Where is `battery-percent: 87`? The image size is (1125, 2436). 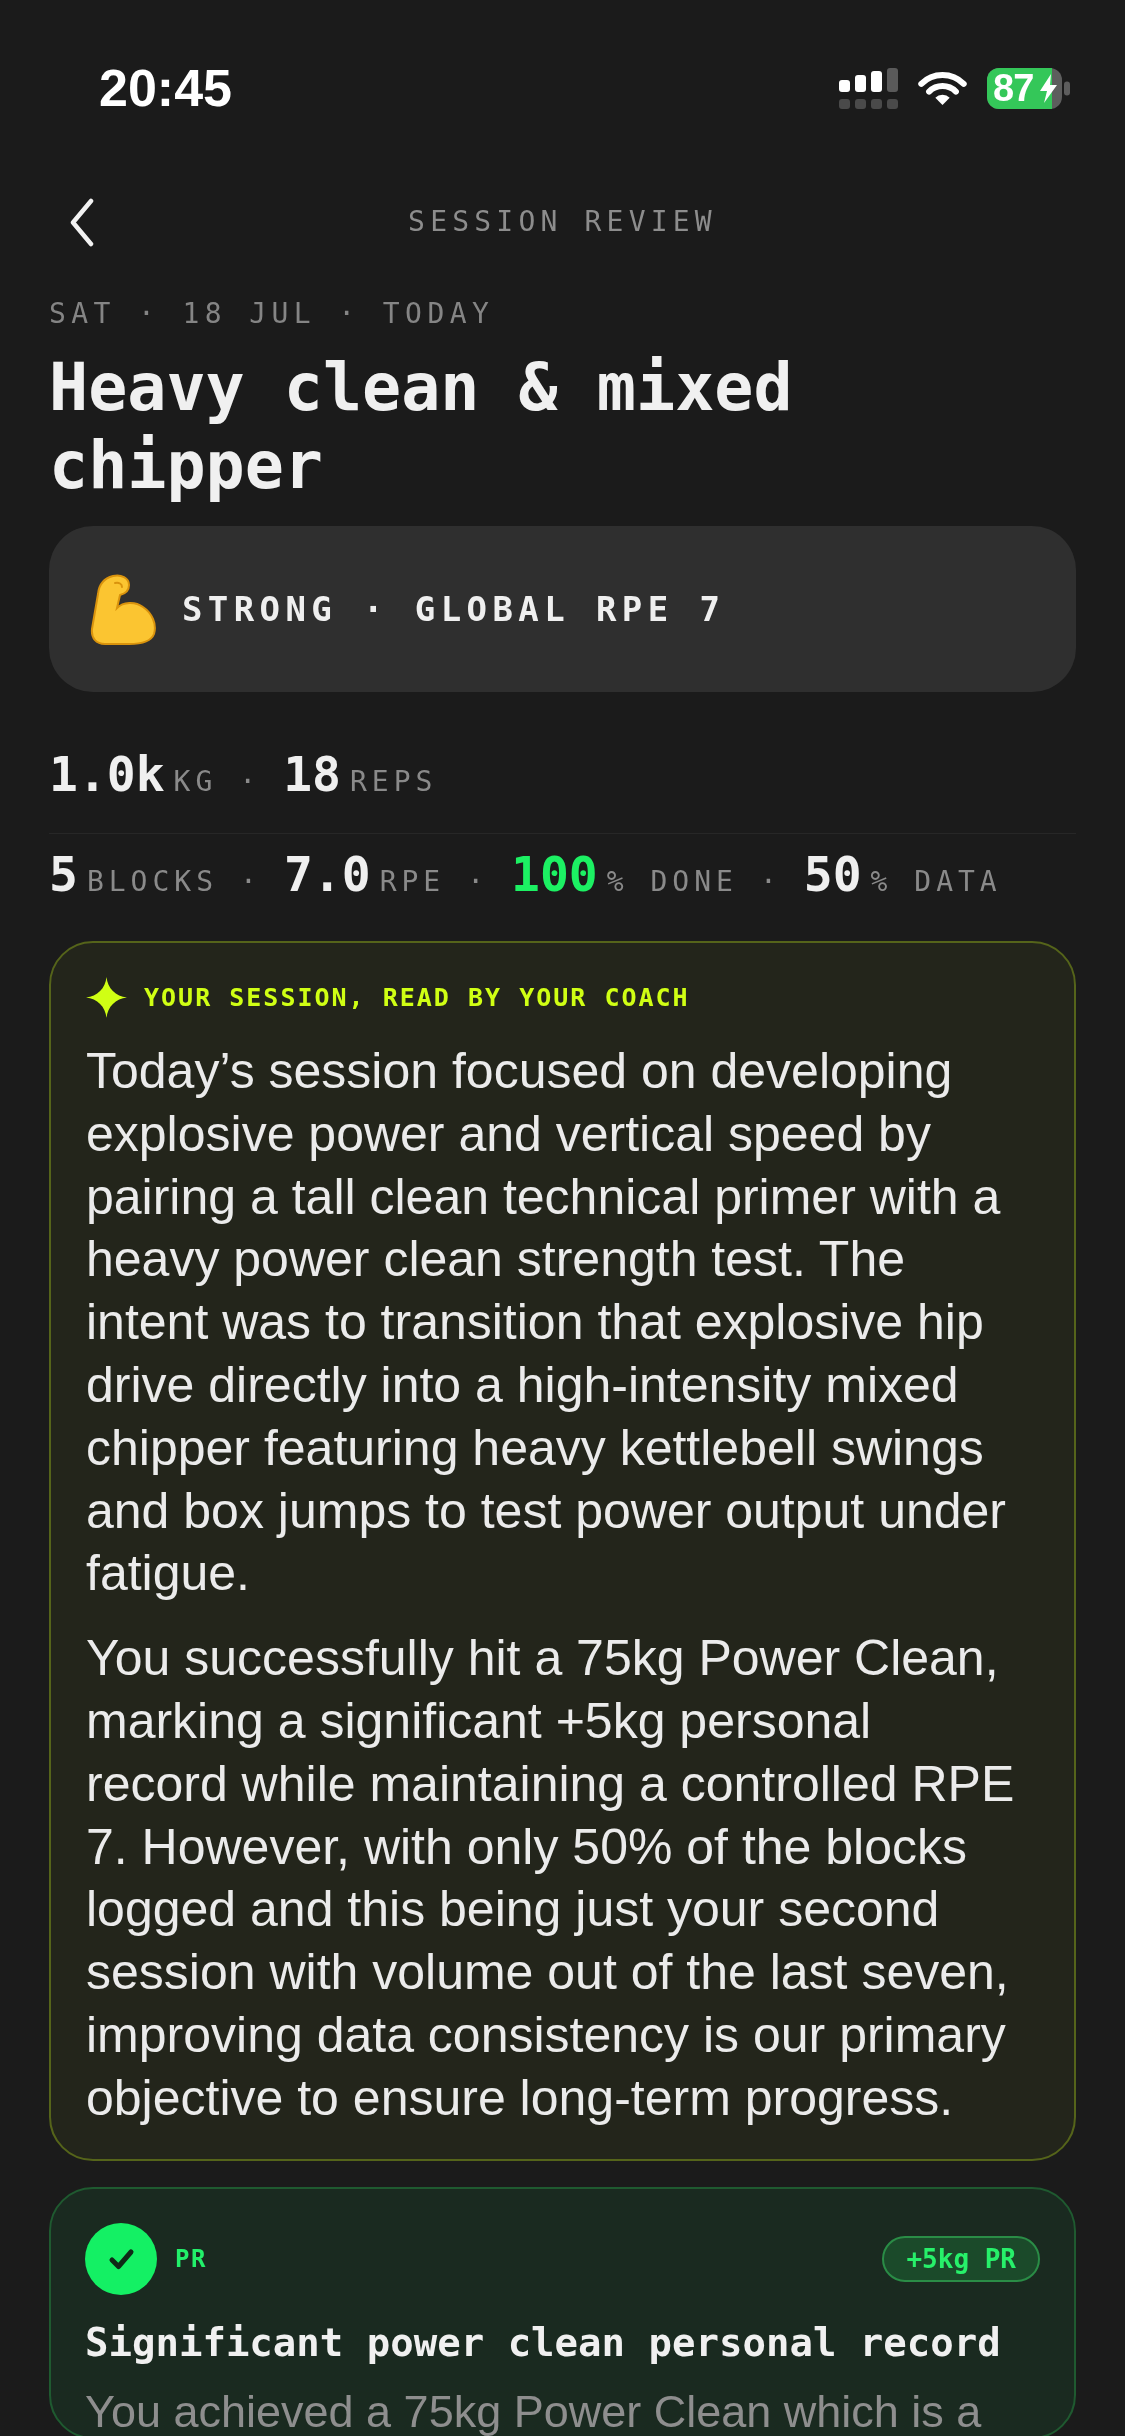
battery-percent: 87 is located at coordinates (1013, 88).